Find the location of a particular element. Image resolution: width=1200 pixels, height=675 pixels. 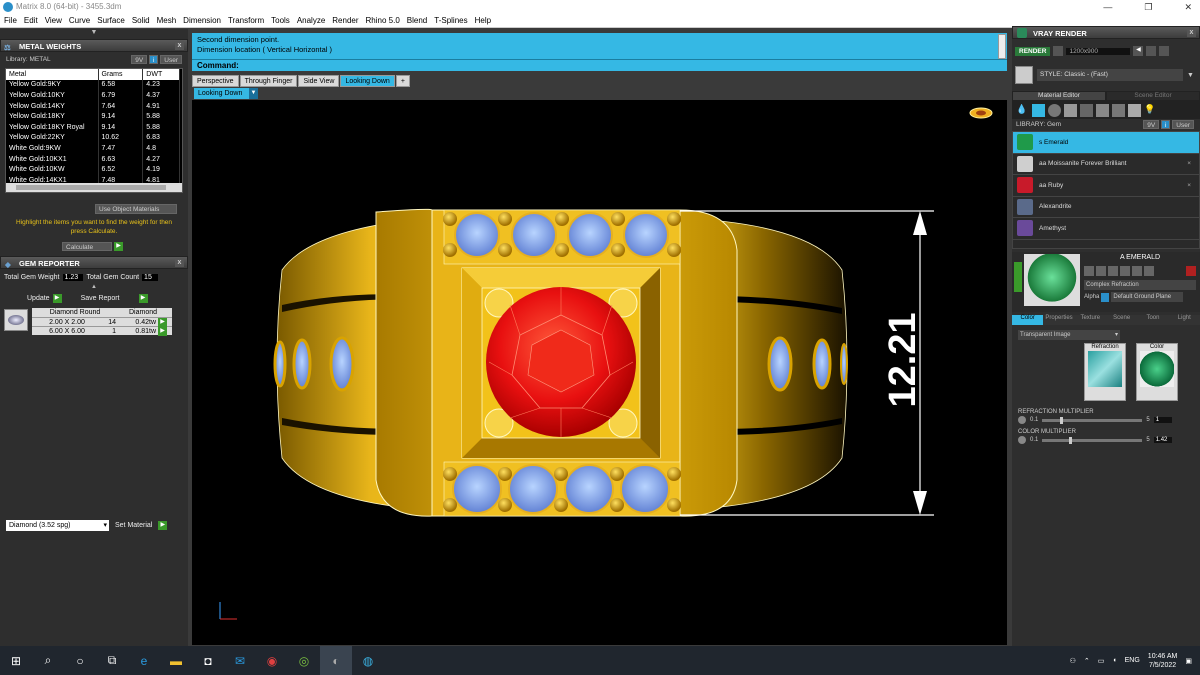

table-row: White Gold:10KW 6.52 4.19 is located at coordinates (93, 169).